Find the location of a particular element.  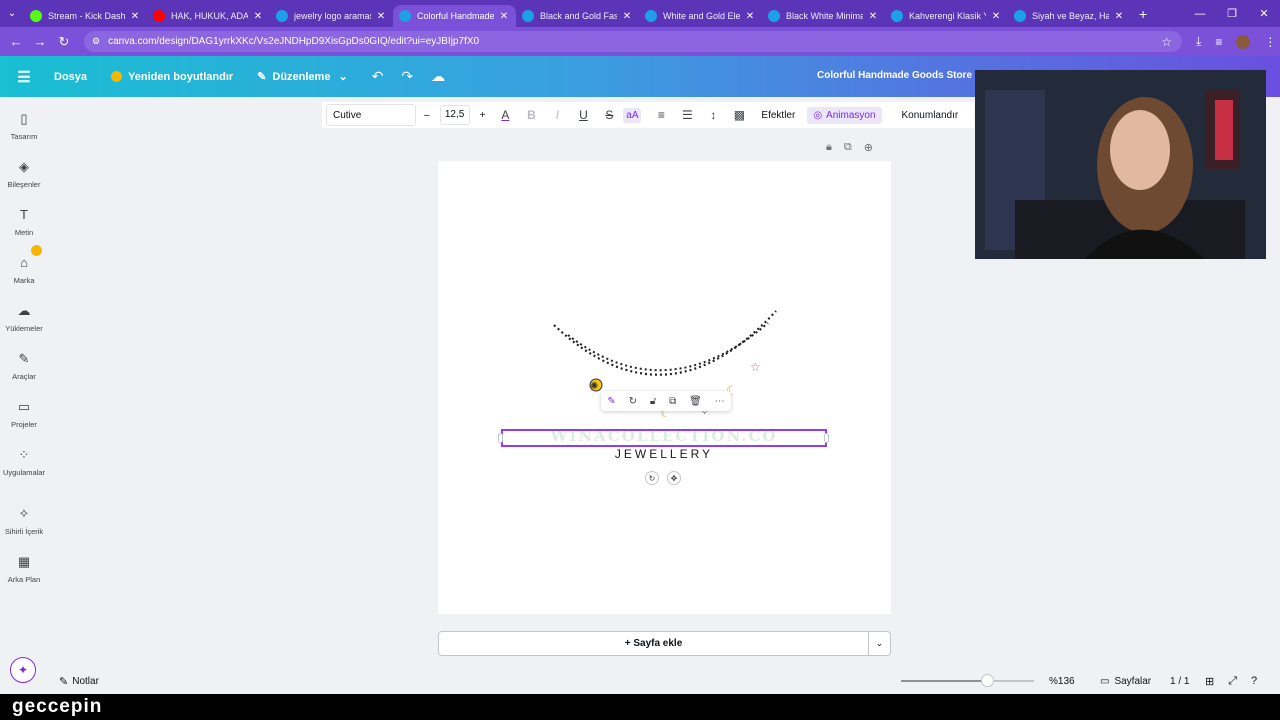

transparency-icon: ▩ is located at coordinates (739, 115).